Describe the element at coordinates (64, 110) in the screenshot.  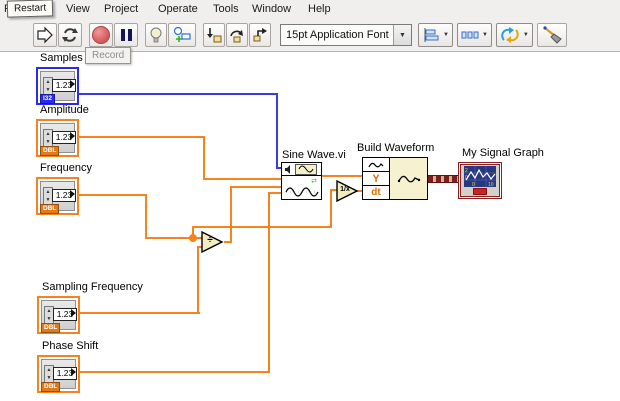
I see `amplitude-label: Amplitude` at that location.